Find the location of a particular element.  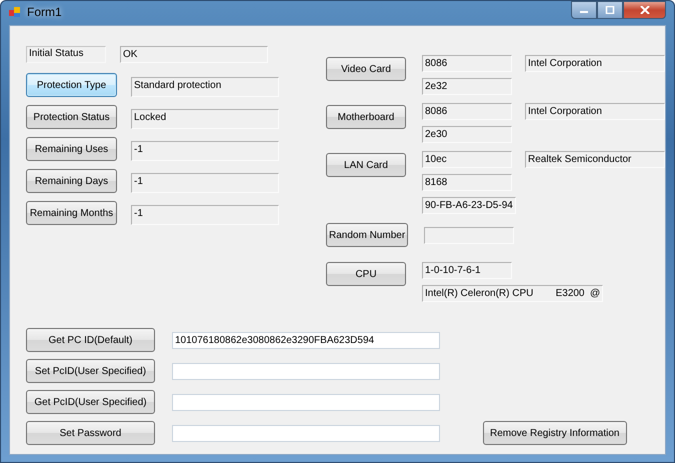

status-label: Initial Status is located at coordinates (66, 54).